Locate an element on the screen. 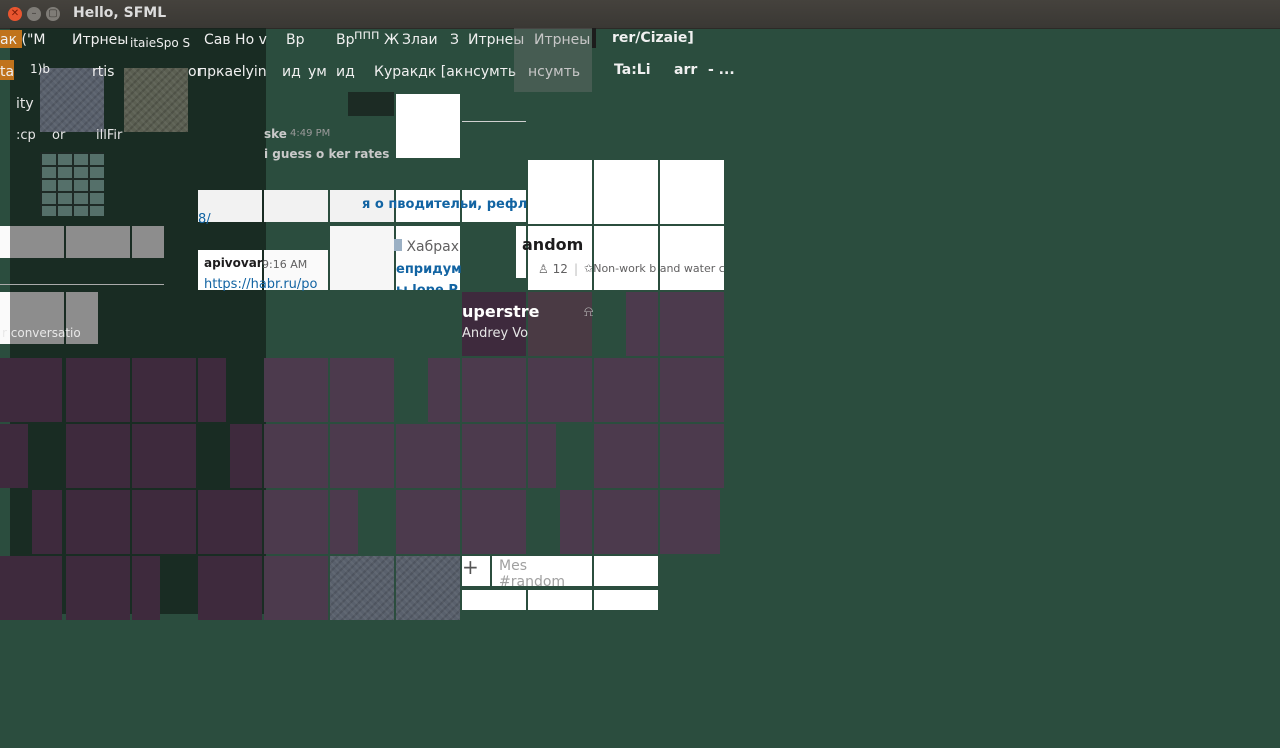 The image size is (1280, 748). sidebar-gap-tile is located at coordinates (5, 242).